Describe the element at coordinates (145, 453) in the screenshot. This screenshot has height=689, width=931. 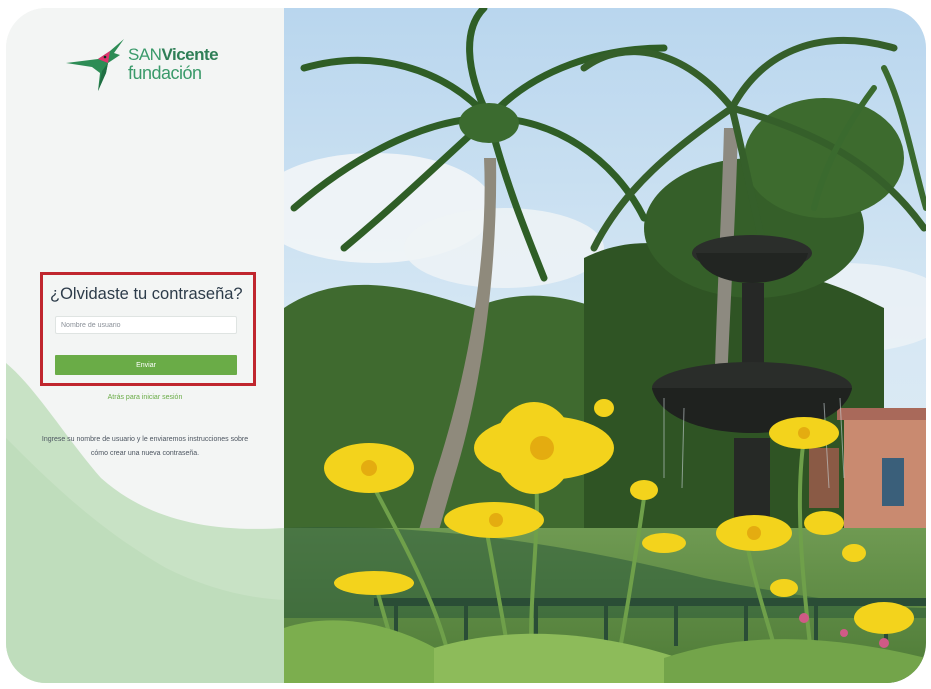
I see `instructions-line-2: cómo crear una nueva contraseña.` at that location.